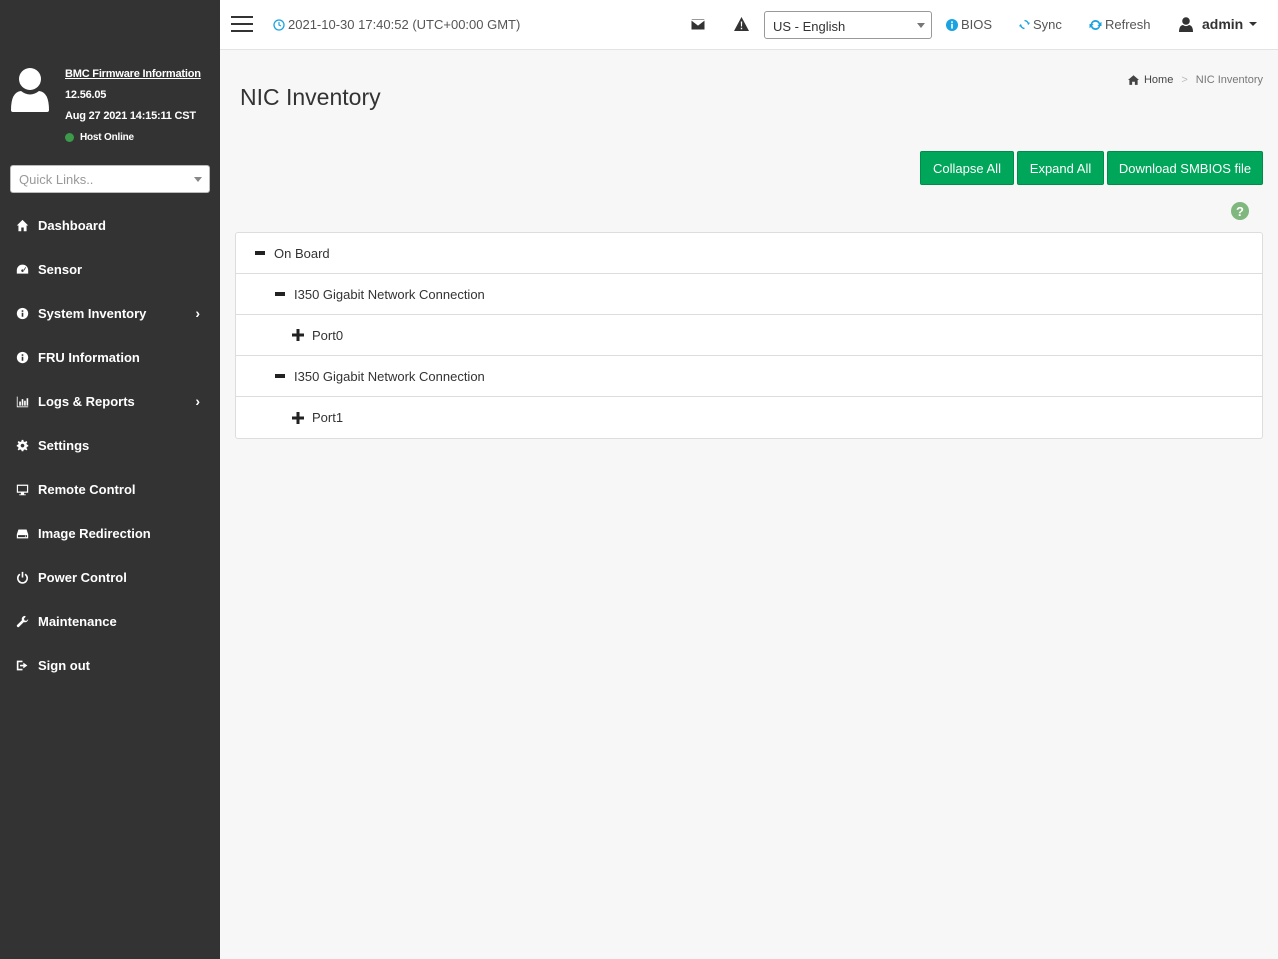  Describe the element at coordinates (977, 24) in the screenshot. I see `bios-label: BIOS` at that location.